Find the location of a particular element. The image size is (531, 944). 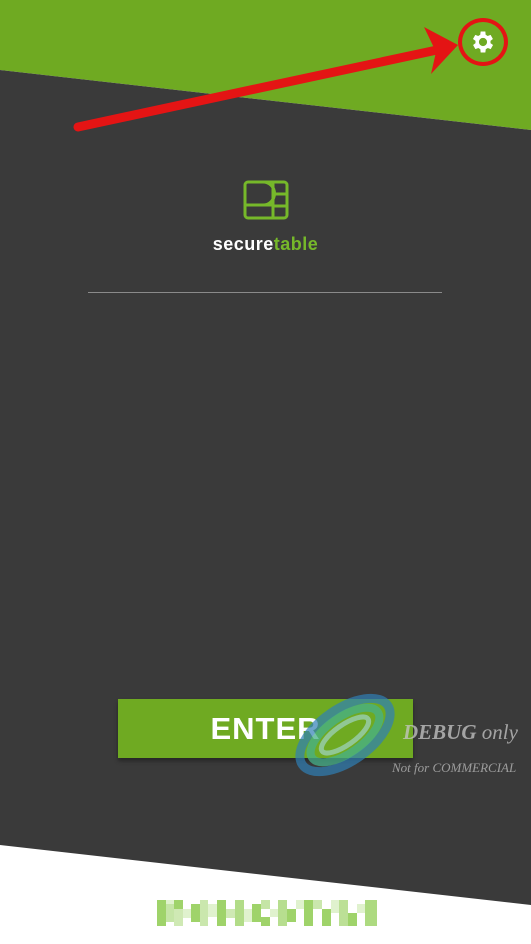

gear-icon is located at coordinates (483, 42).